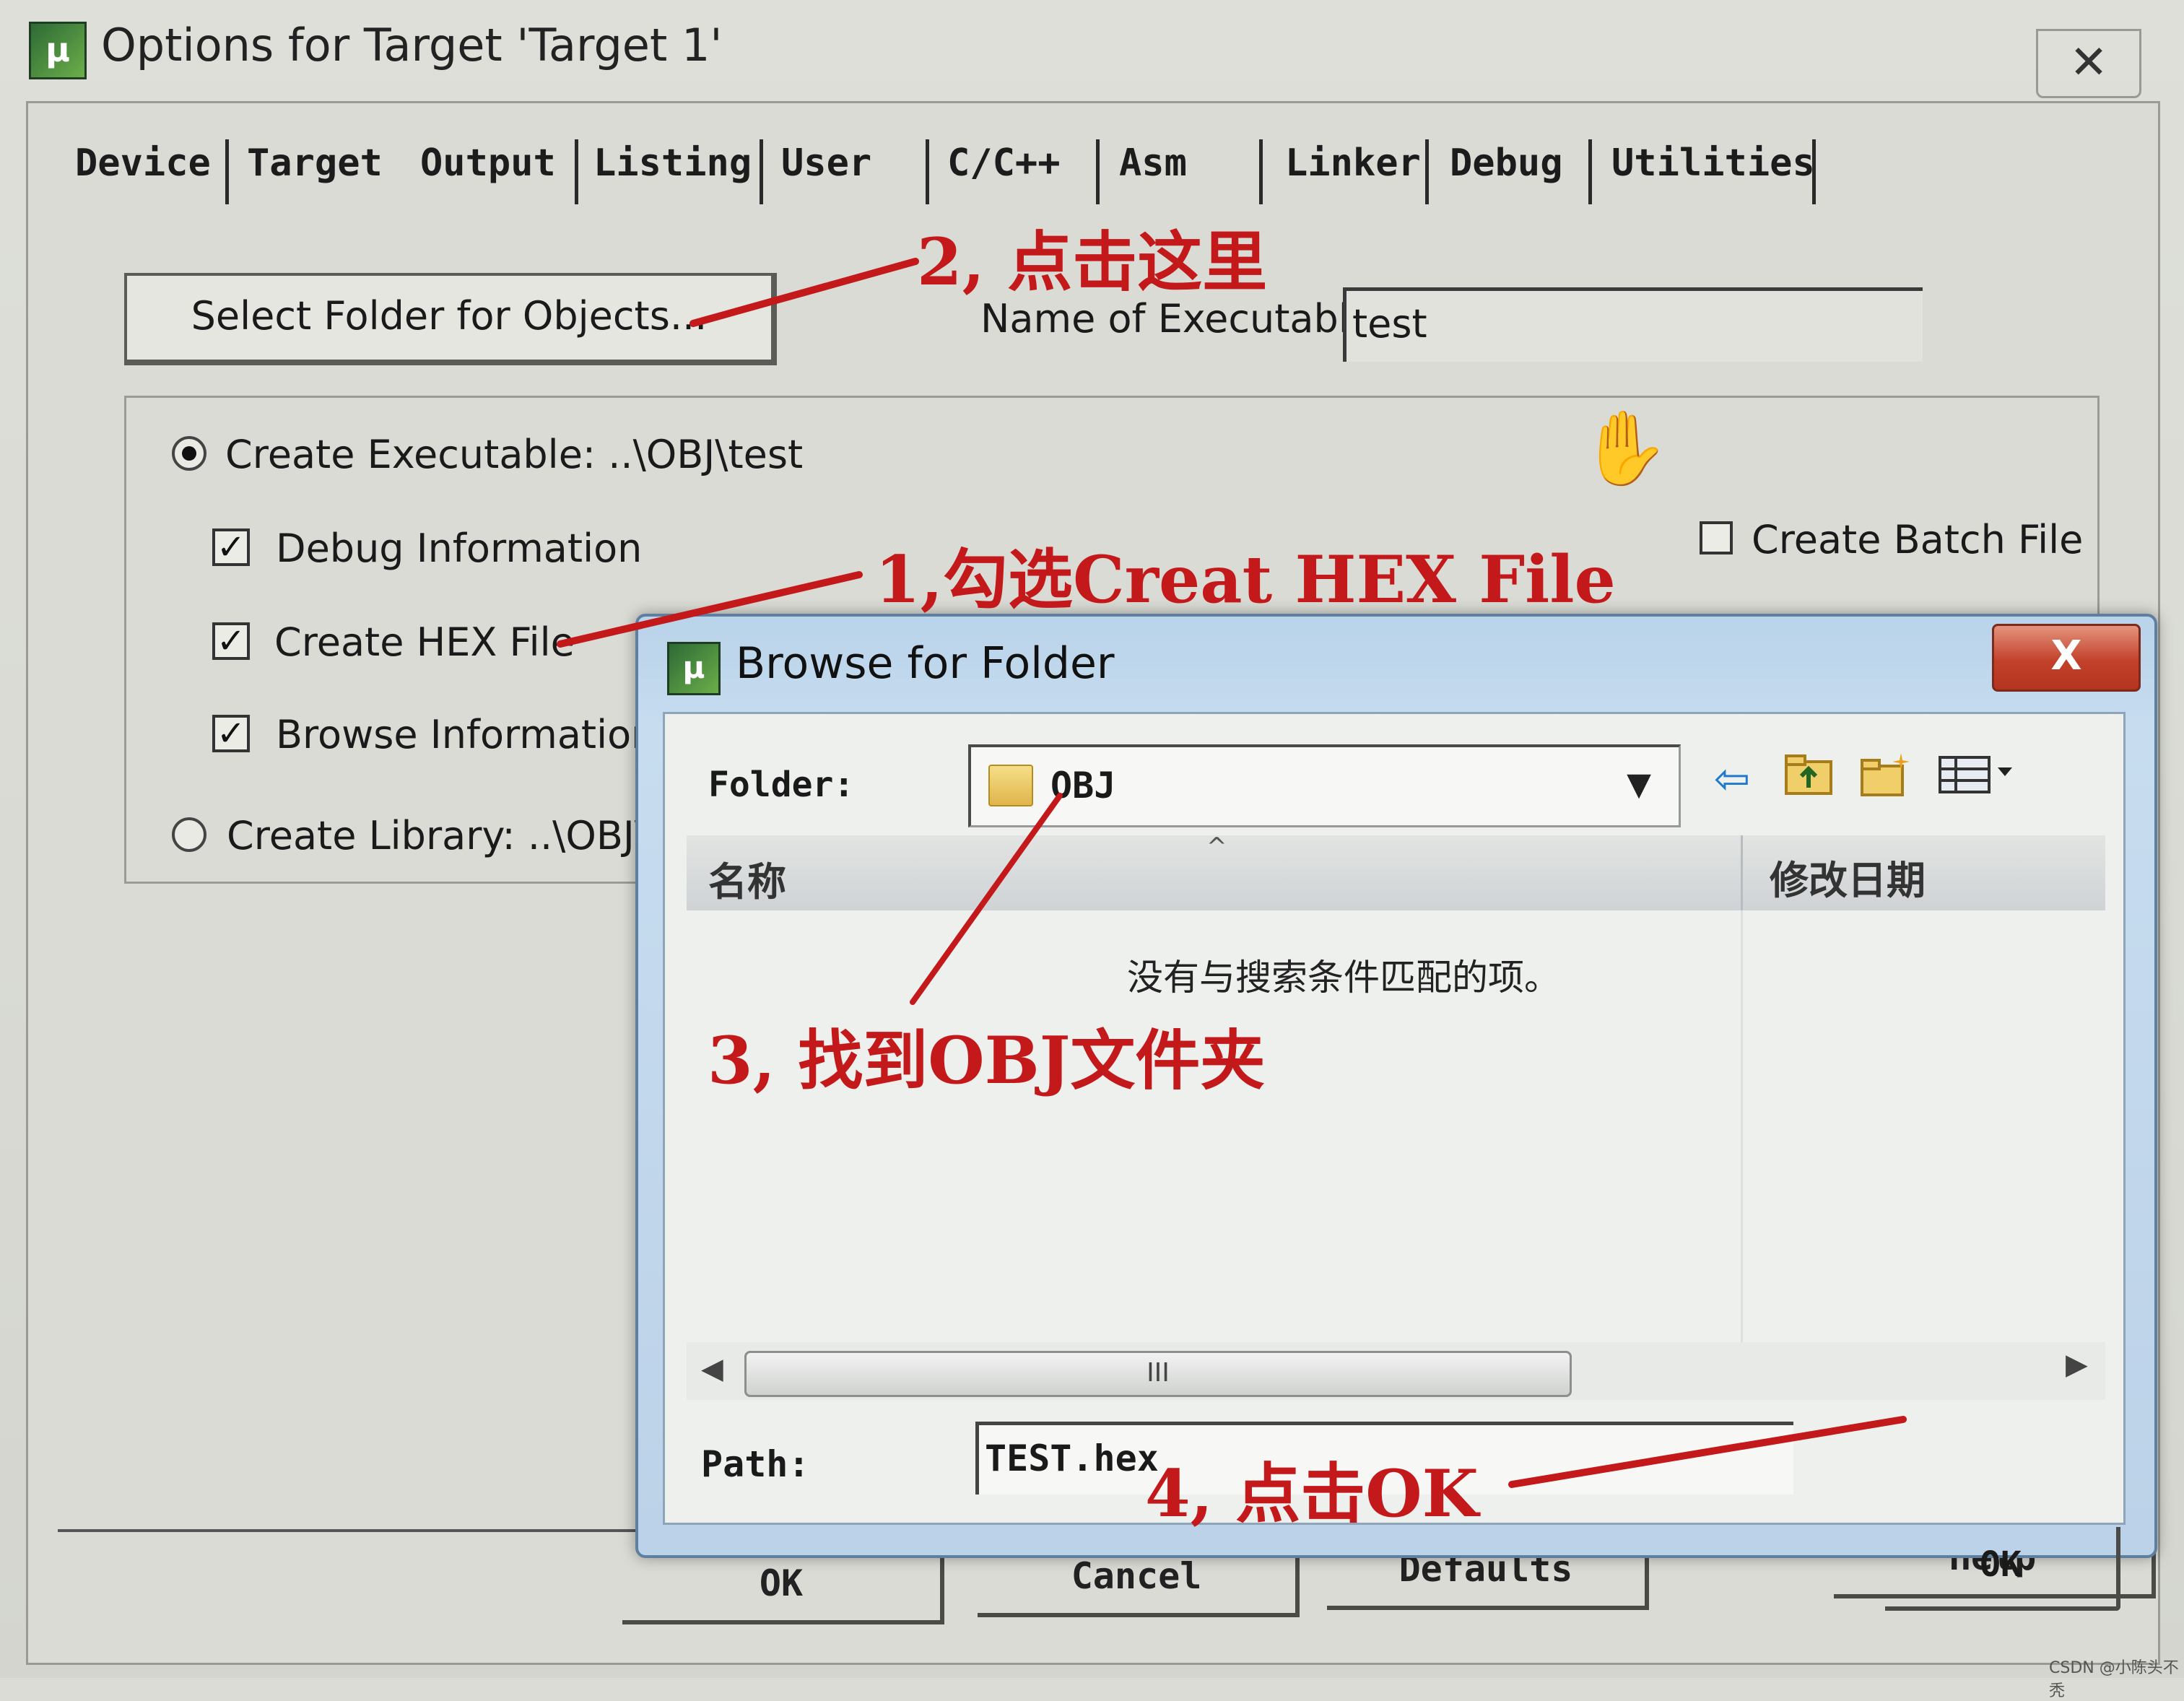 This screenshot has height=1701, width=2184. Describe the element at coordinates (1848, 876) in the screenshot. I see `column-header-date-modified: 修改日期` at that location.